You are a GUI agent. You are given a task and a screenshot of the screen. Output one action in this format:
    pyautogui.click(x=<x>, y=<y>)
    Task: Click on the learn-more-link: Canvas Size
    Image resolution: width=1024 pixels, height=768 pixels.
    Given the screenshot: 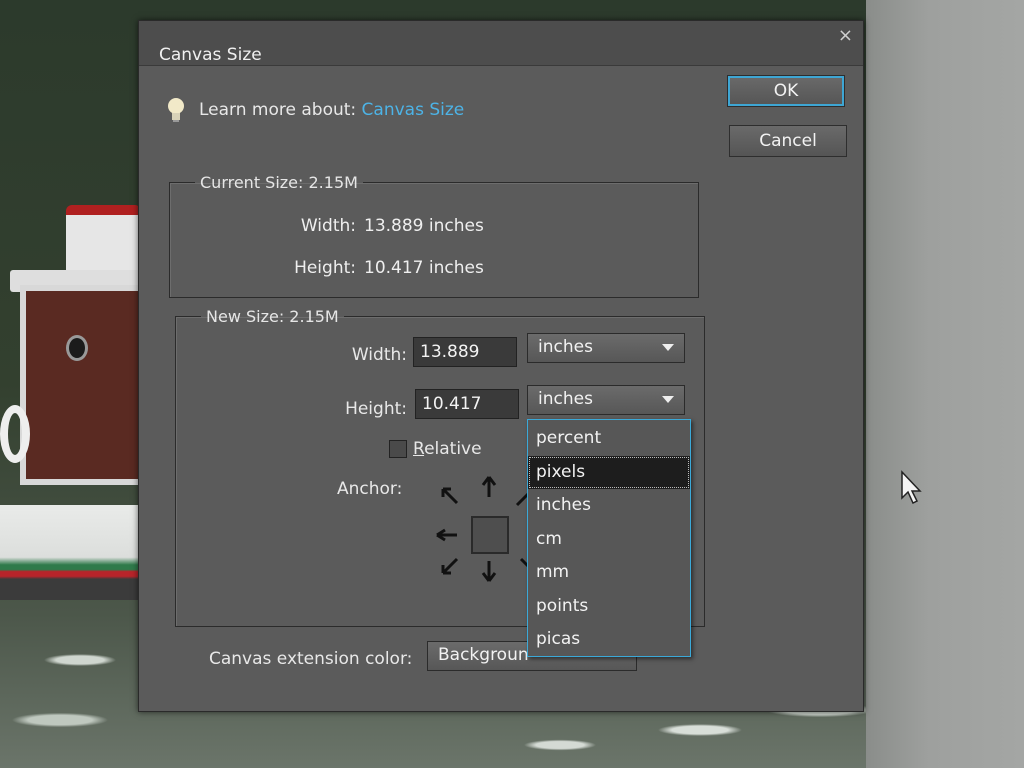 What is the action you would take?
    pyautogui.click(x=413, y=110)
    